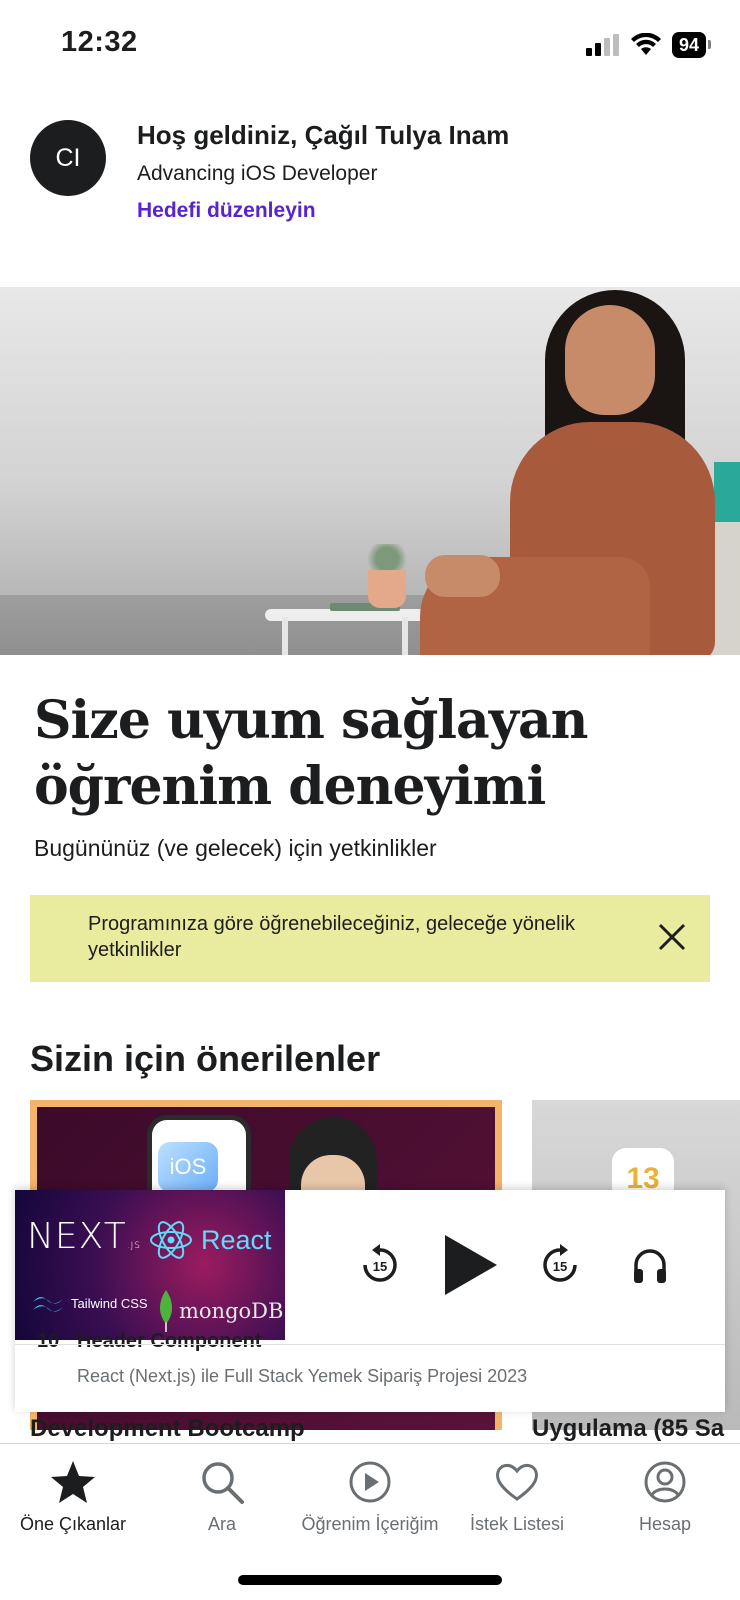 This screenshot has height=1600, width=740. What do you see at coordinates (133, 1246) in the screenshot?
I see `nextjs-logo-suffix: .JS` at bounding box center [133, 1246].